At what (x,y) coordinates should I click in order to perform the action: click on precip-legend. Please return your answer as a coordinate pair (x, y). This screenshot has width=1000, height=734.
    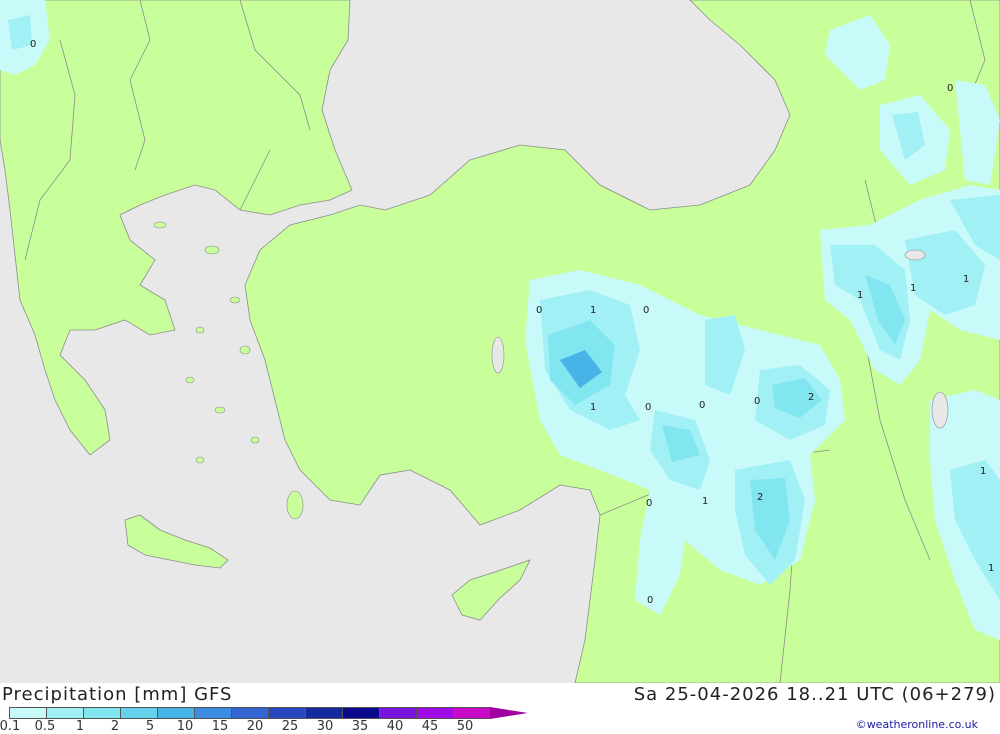
    Looking at the image, I should click on (268, 713).